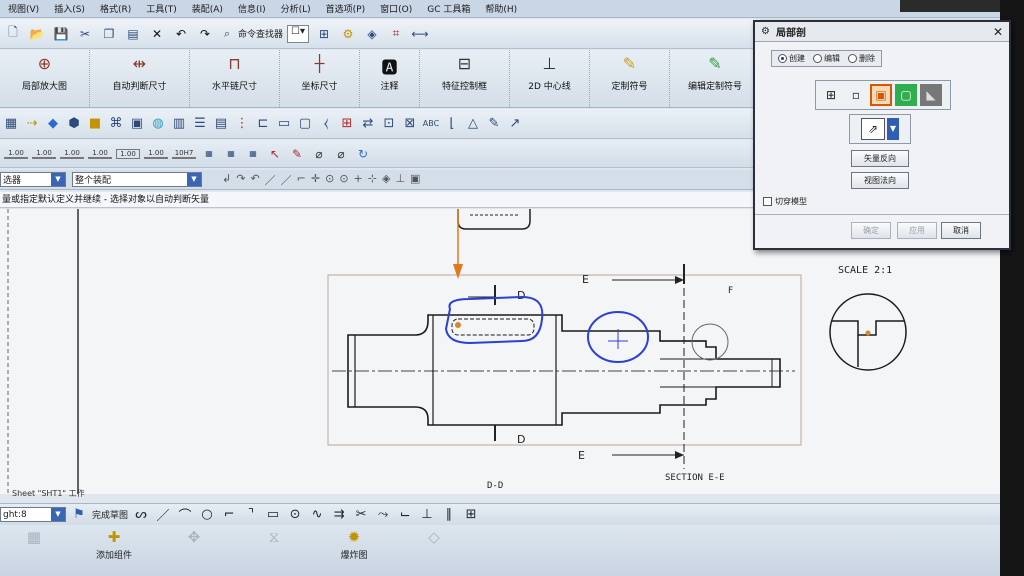  I want to click on scope-combo: 整个装配 ▼, so click(137, 179).